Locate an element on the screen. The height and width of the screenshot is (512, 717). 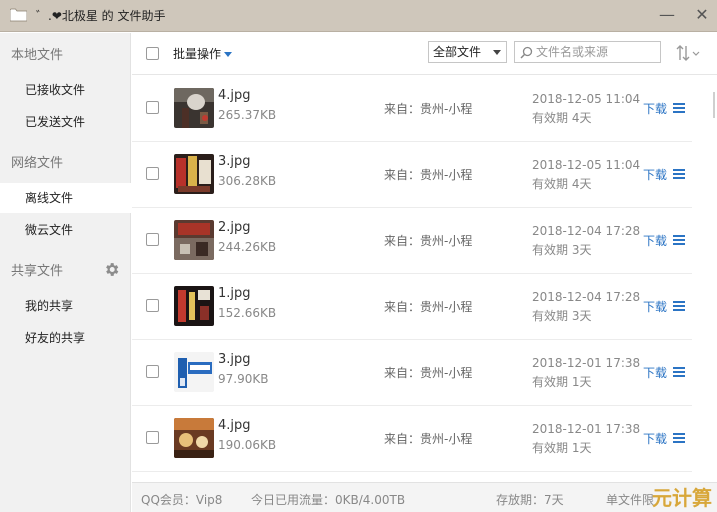
traffic-status: 今日已用流量：0KB/4.00TB is located at coordinates (328, 500).